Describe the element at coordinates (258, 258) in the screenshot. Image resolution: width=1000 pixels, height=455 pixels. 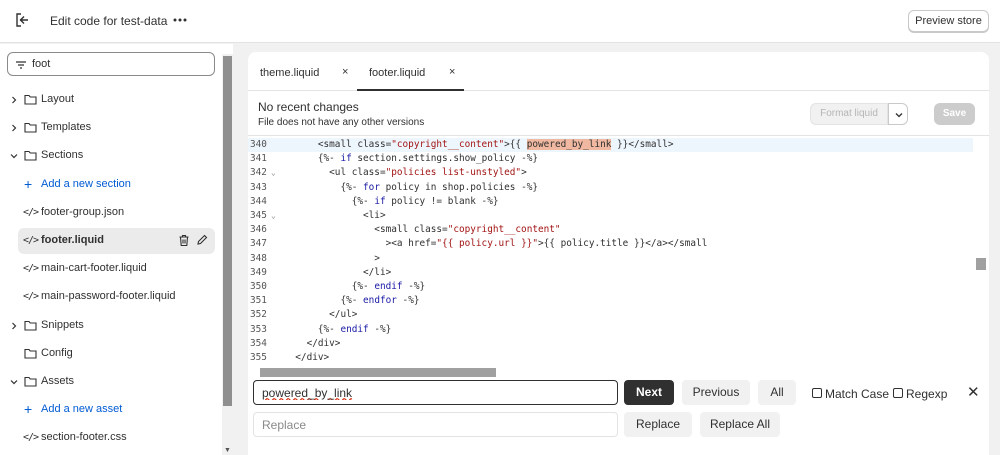
I see `line-number: 348` at that location.